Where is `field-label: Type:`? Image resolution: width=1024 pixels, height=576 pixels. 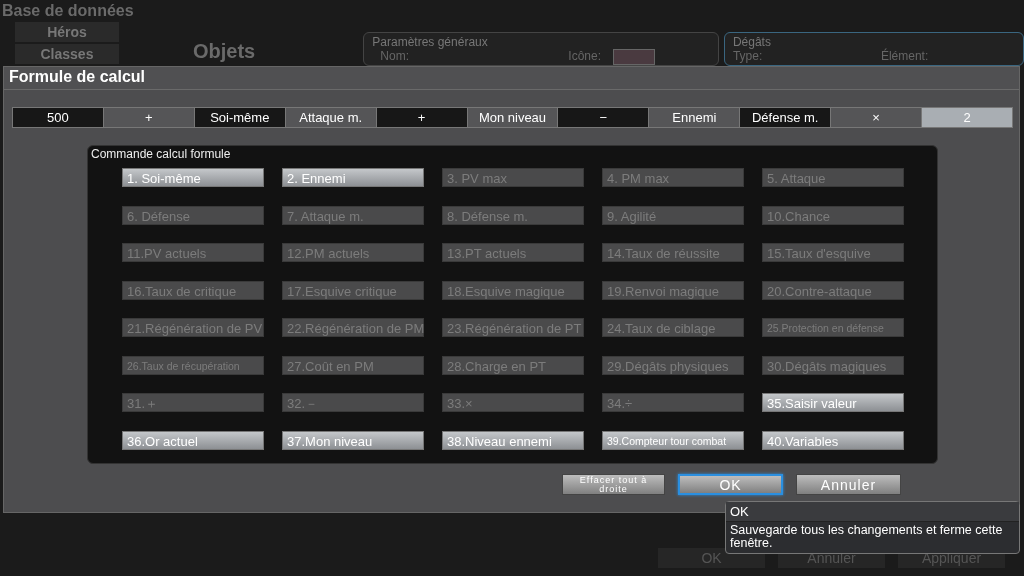 field-label: Type: is located at coordinates (748, 56).